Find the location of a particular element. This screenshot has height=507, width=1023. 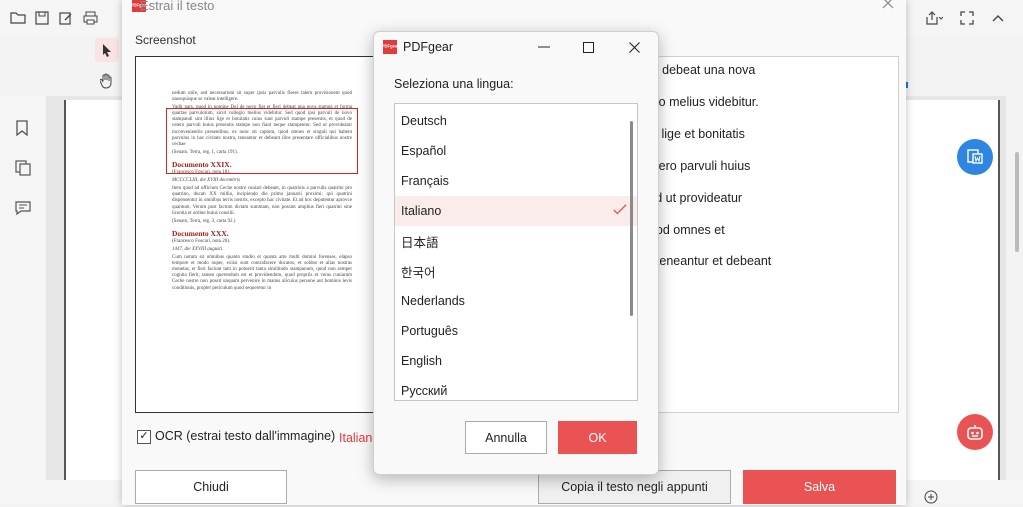

doc-note: (Francesco Foscari, nota 26). is located at coordinates (201, 241).